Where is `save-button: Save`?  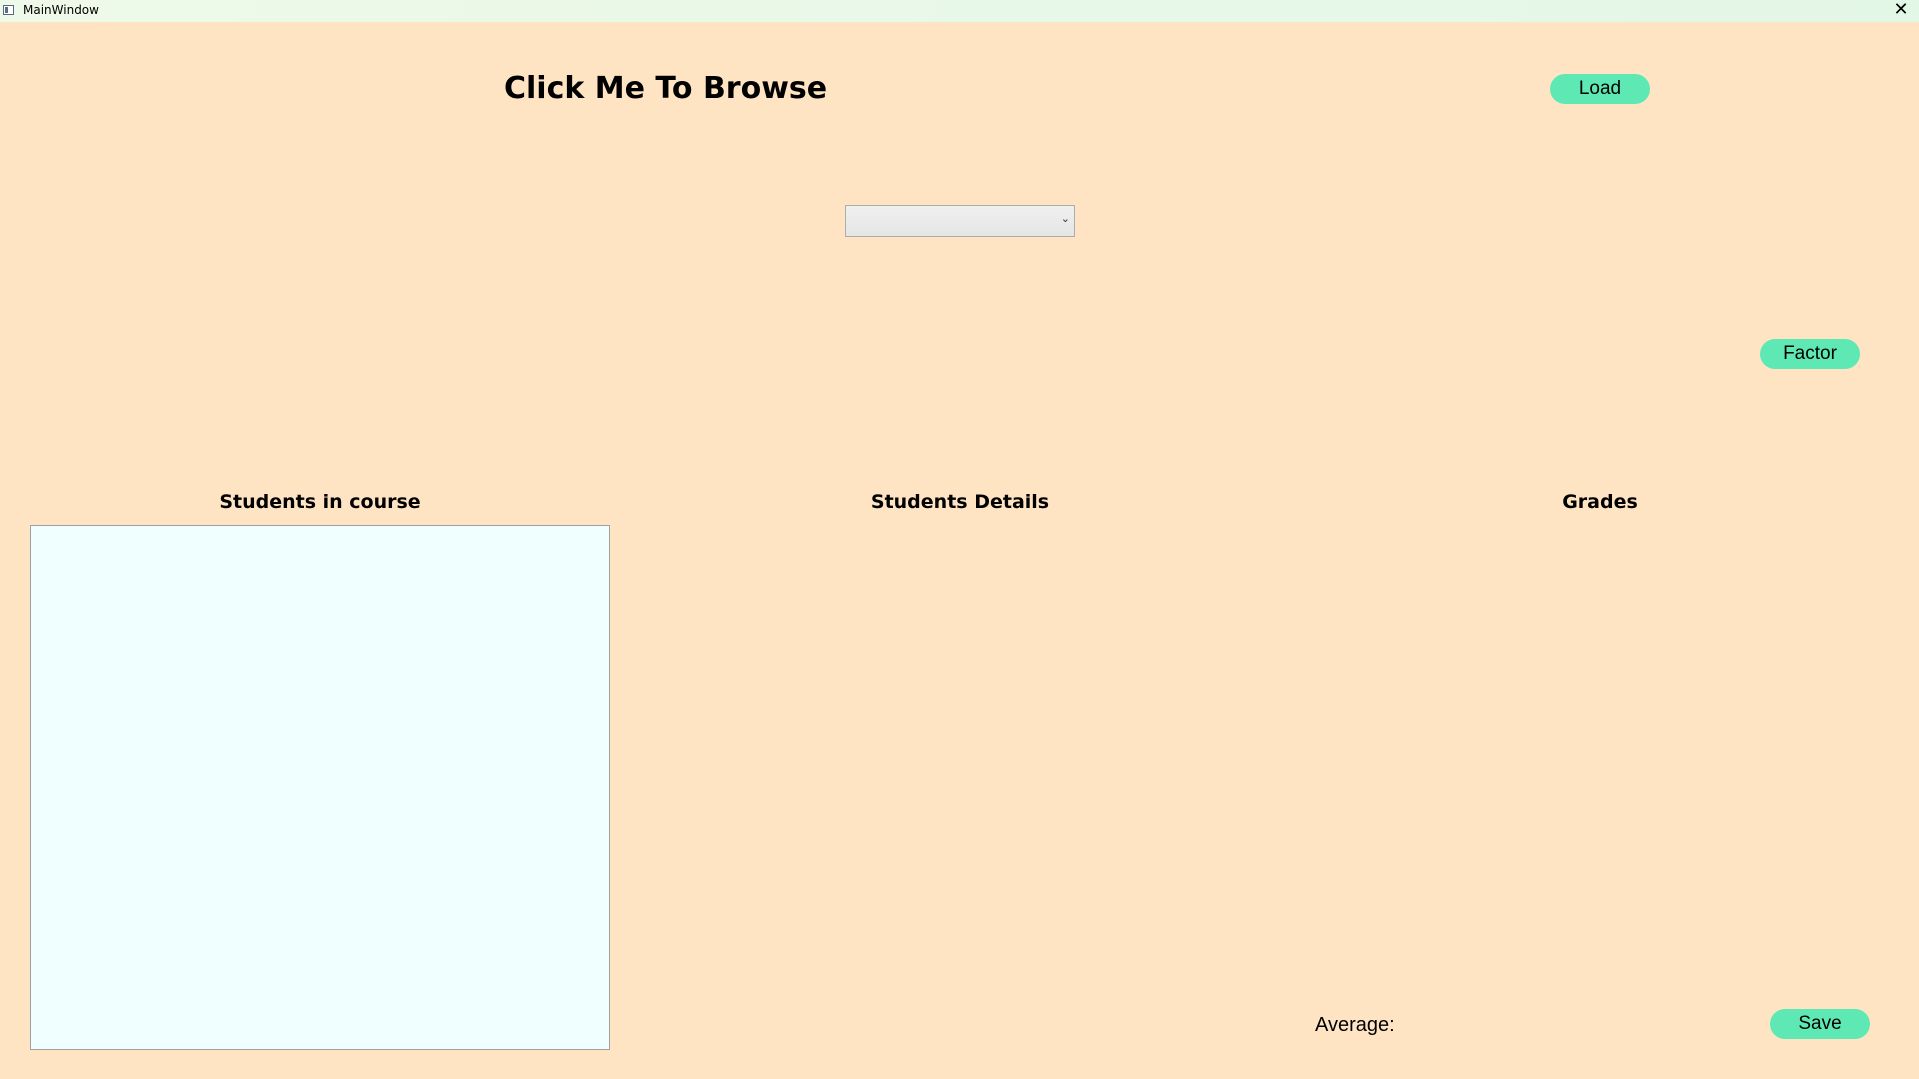 save-button: Save is located at coordinates (1820, 1024).